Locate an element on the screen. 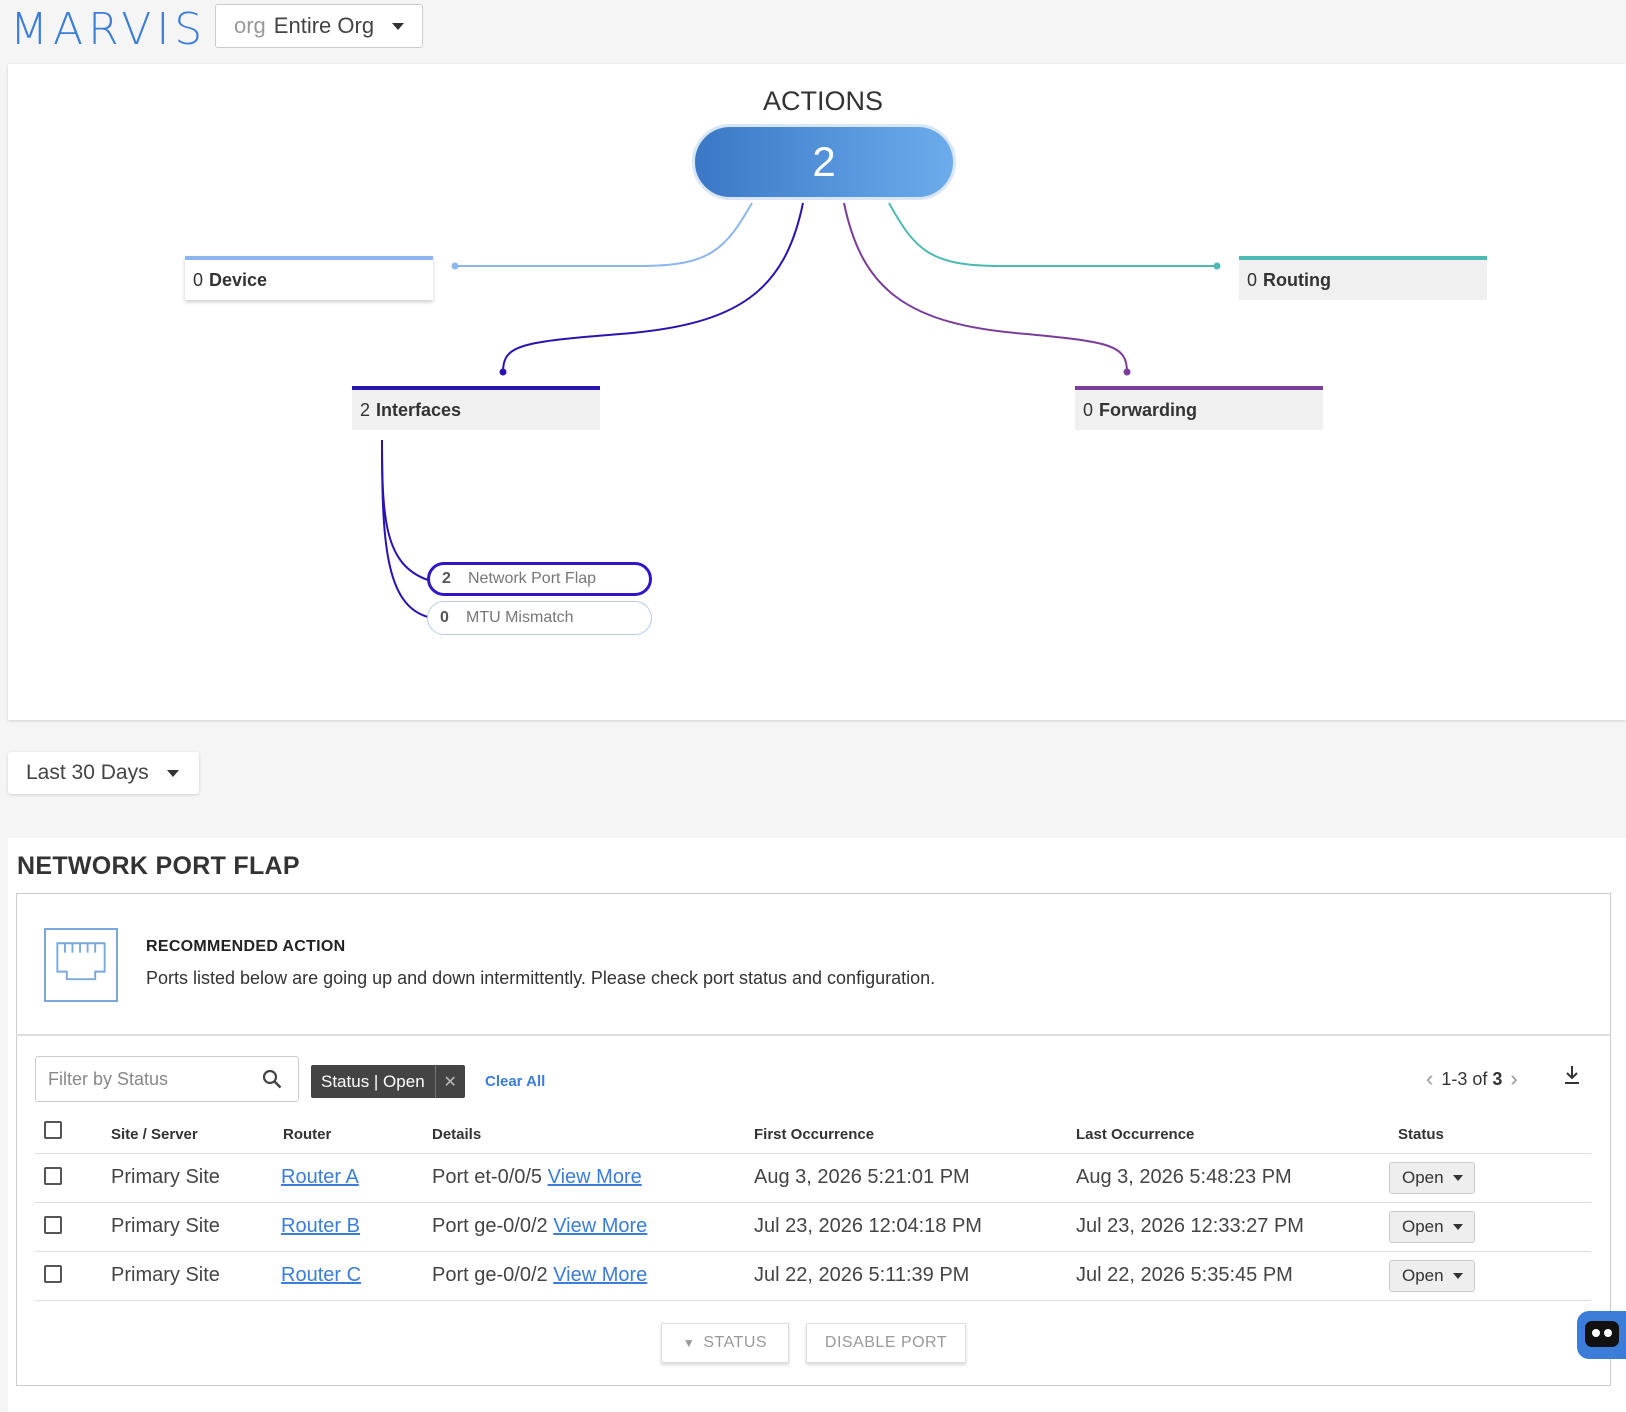 This screenshot has height=1412, width=1626. row-router-link: Router A is located at coordinates (320, 1177).